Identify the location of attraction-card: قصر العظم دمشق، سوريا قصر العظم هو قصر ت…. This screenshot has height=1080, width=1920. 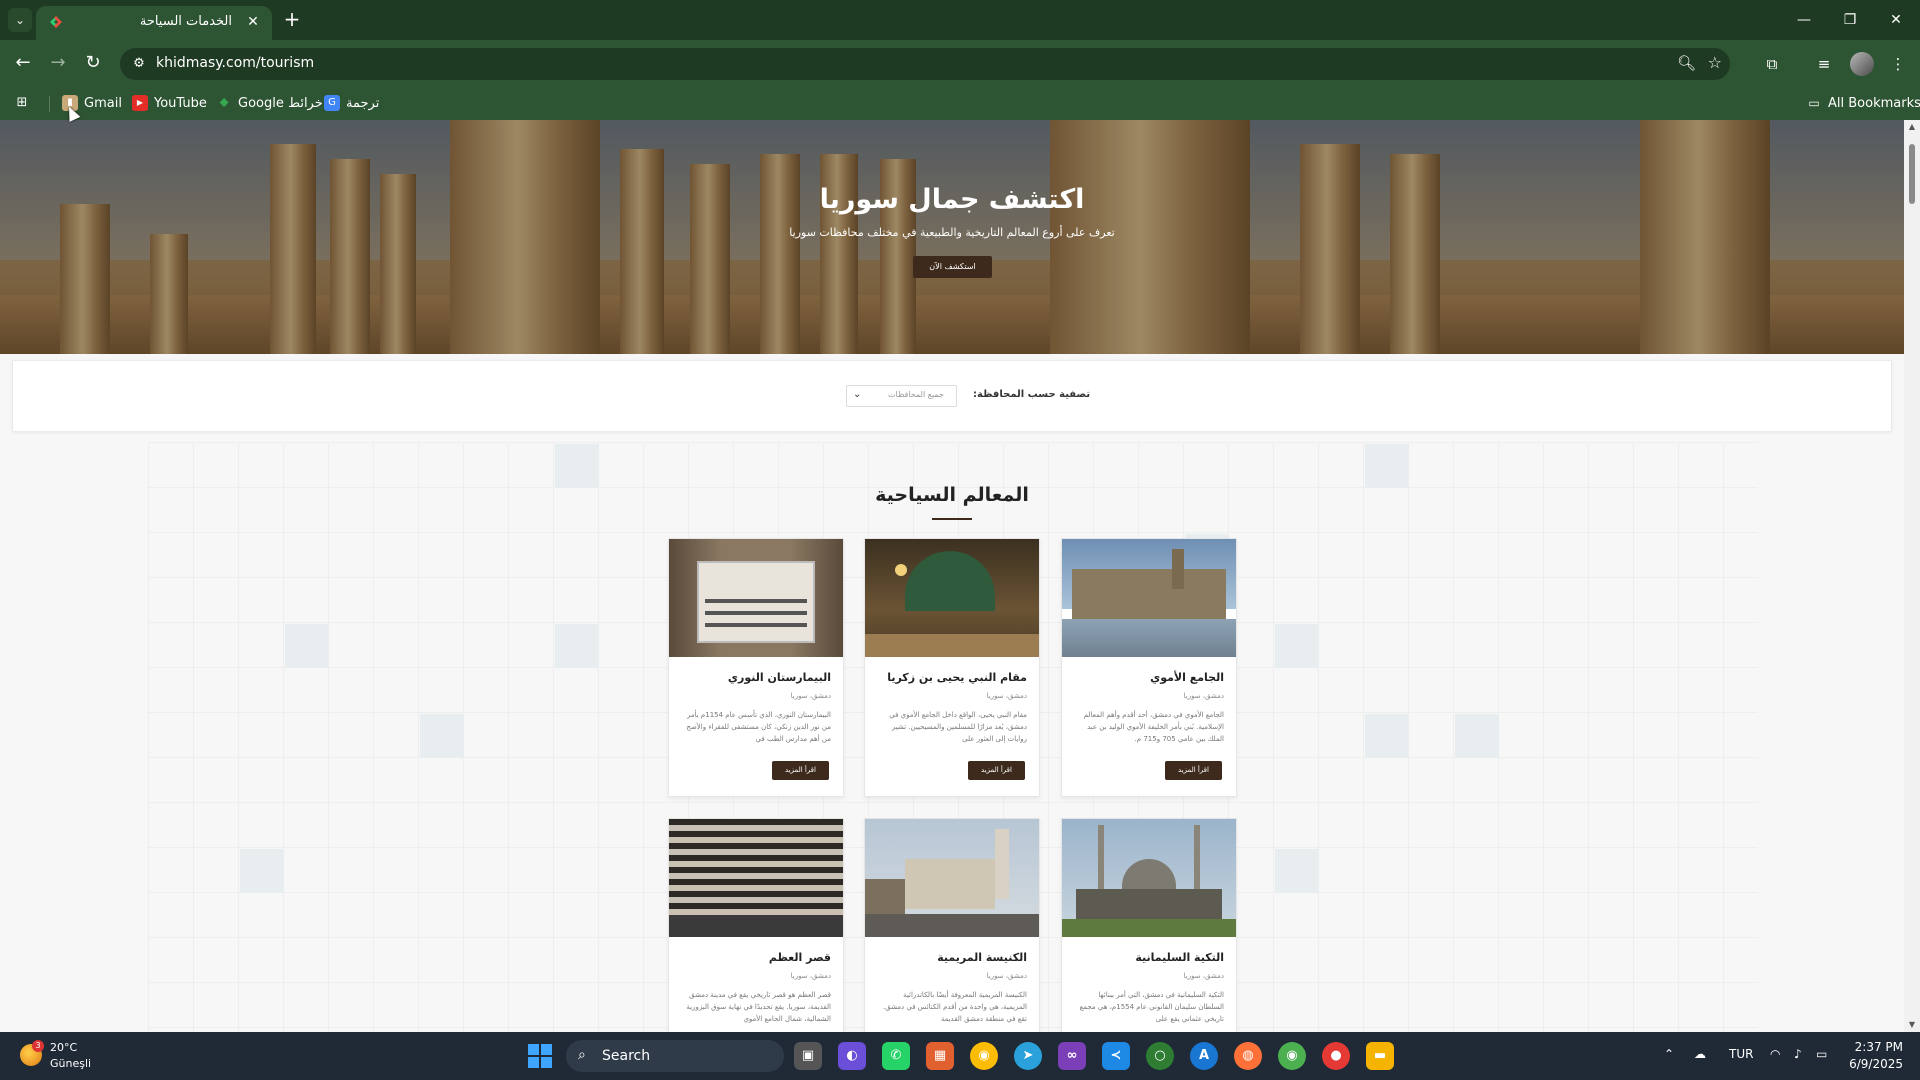
(756, 925).